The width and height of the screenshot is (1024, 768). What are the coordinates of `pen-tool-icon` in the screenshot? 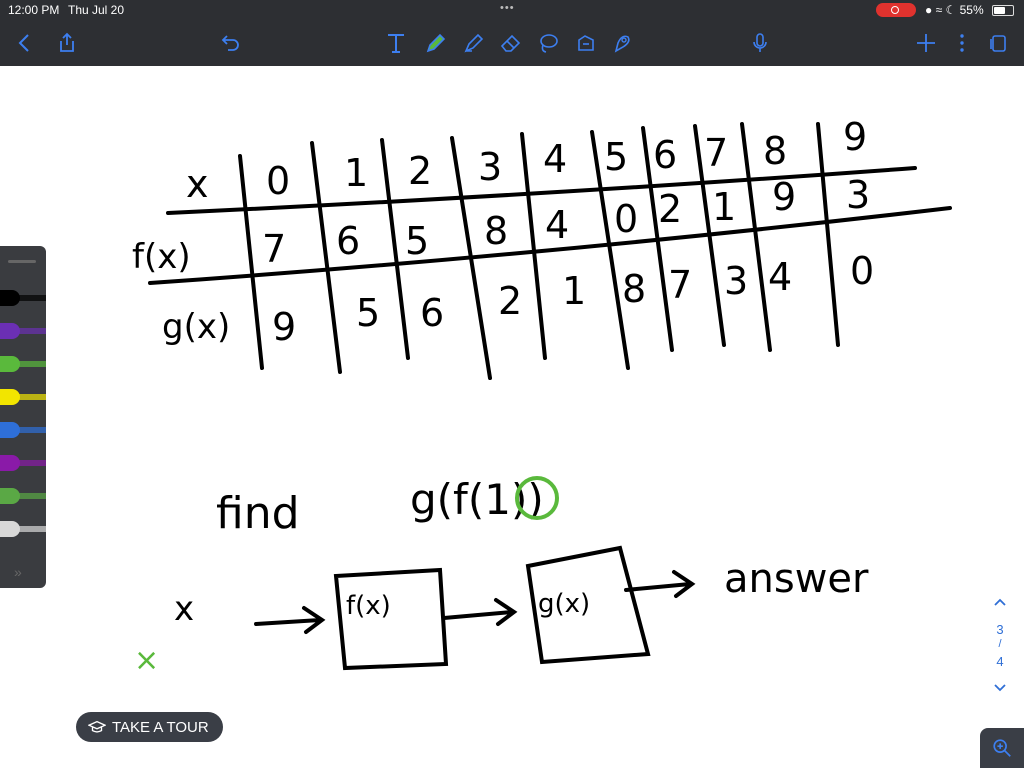 It's located at (436, 43).